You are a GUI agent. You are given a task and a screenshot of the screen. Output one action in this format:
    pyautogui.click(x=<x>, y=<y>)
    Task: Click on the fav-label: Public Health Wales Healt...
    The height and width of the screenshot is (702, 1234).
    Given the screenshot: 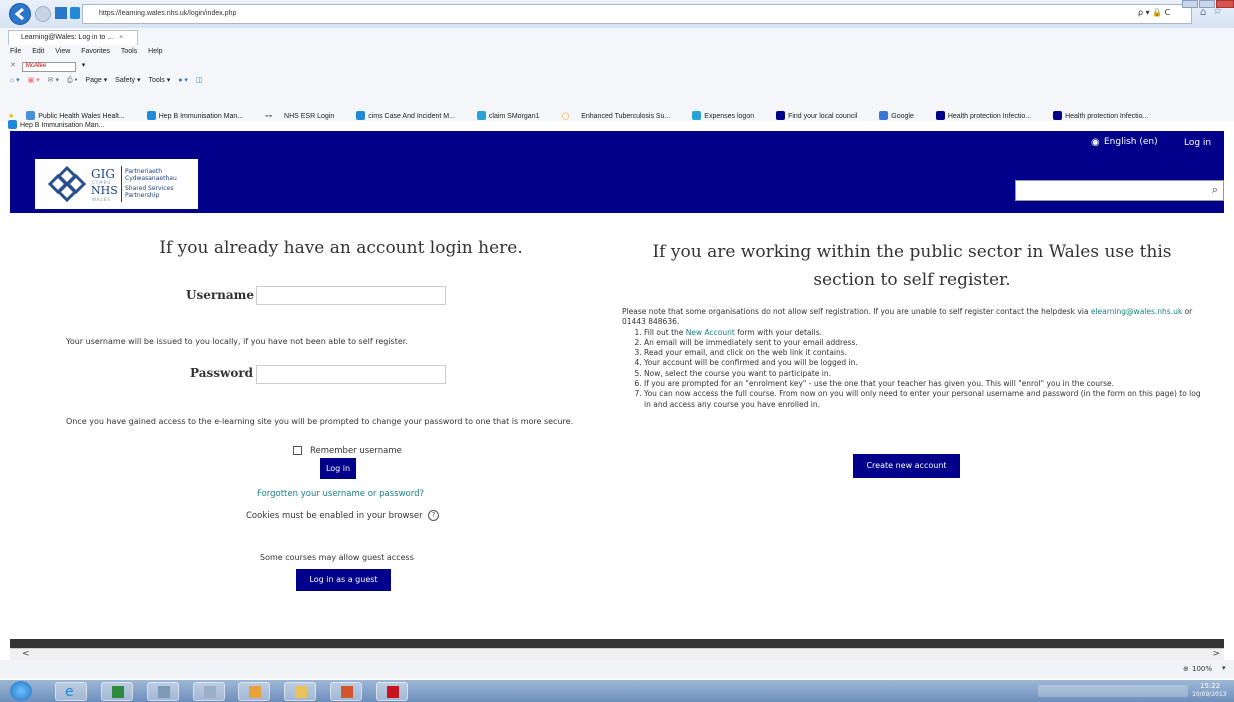 What is the action you would take?
    pyautogui.click(x=81, y=116)
    